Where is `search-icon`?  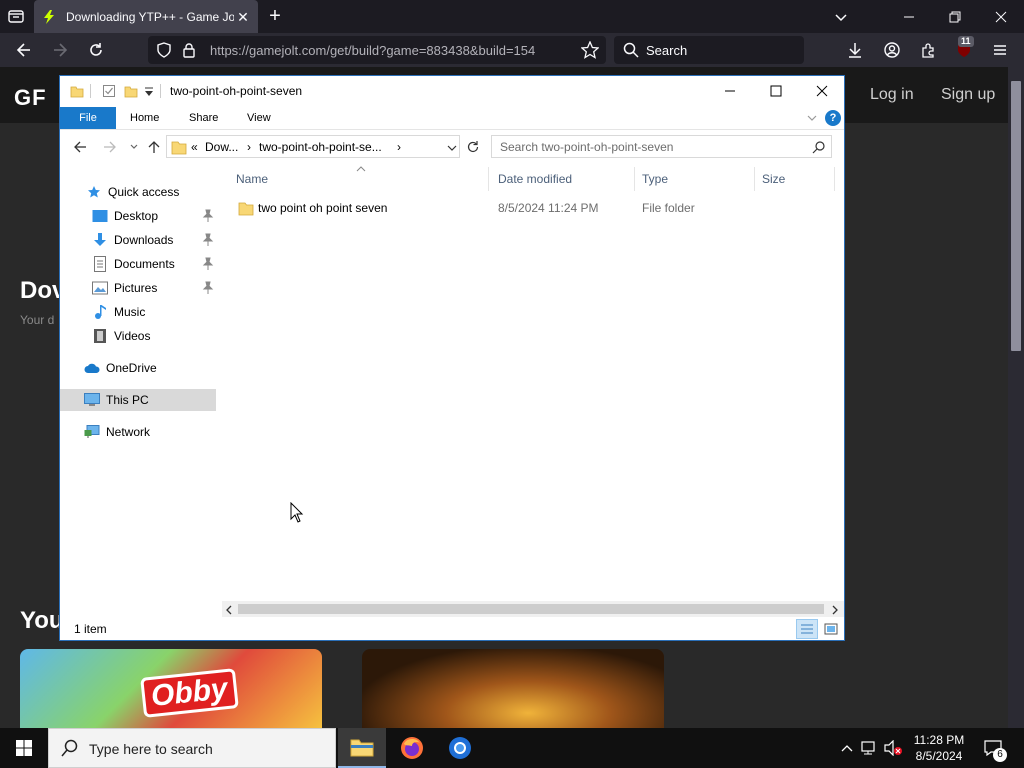
search-icon is located at coordinates (819, 148).